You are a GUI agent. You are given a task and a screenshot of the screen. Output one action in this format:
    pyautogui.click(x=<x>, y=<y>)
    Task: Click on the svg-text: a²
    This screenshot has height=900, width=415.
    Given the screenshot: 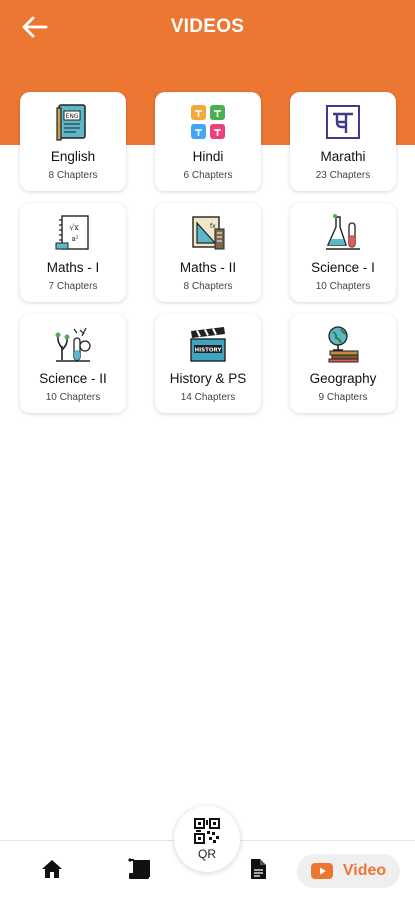 What is the action you would take?
    pyautogui.click(x=75, y=239)
    